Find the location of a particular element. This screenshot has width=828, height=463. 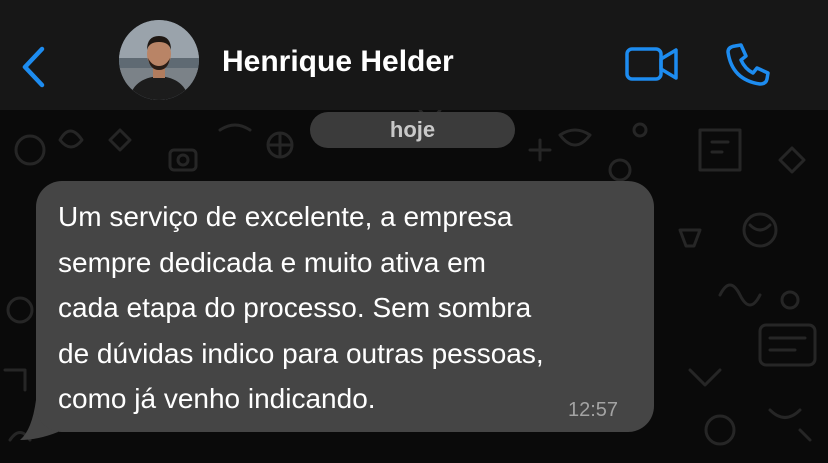

date-separator: hoje is located at coordinates (412, 130).